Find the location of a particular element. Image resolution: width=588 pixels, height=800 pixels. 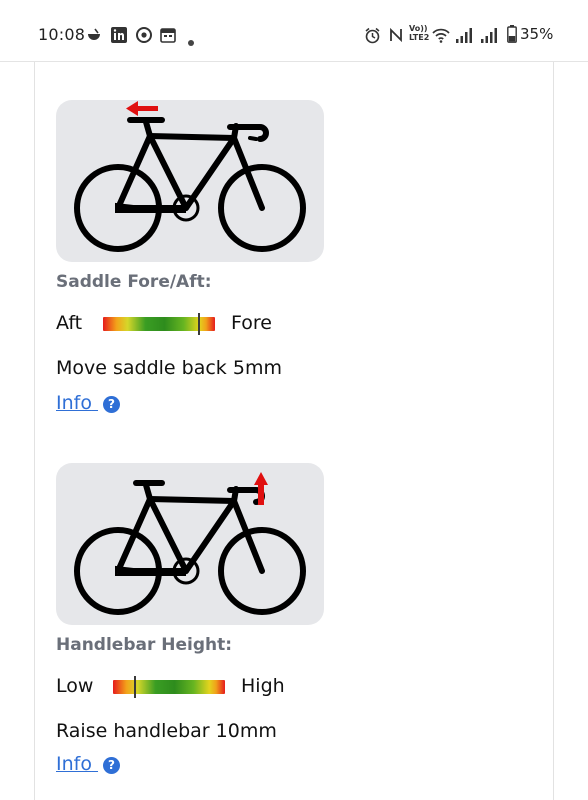

handlebar-scale: Low High is located at coordinates (206, 687).